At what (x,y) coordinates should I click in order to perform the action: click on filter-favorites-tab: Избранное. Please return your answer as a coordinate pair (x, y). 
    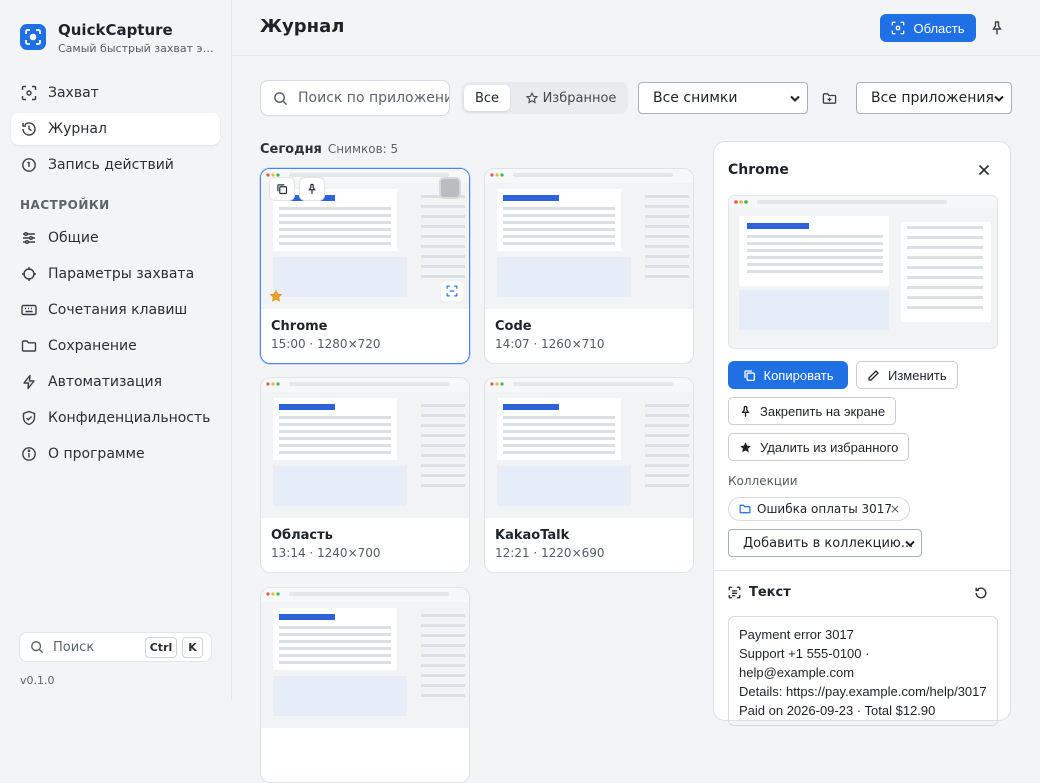
    Looking at the image, I should click on (571, 98).